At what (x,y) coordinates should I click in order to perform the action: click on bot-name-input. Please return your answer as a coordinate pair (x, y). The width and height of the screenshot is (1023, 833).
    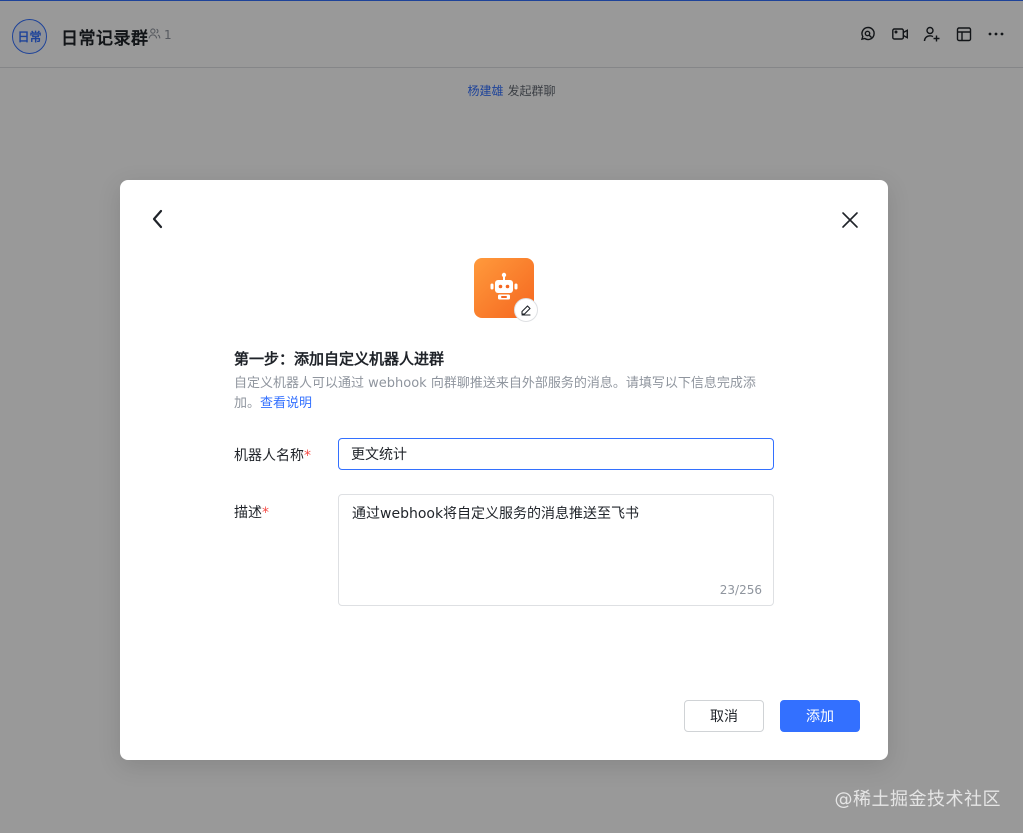
    Looking at the image, I should click on (556, 454).